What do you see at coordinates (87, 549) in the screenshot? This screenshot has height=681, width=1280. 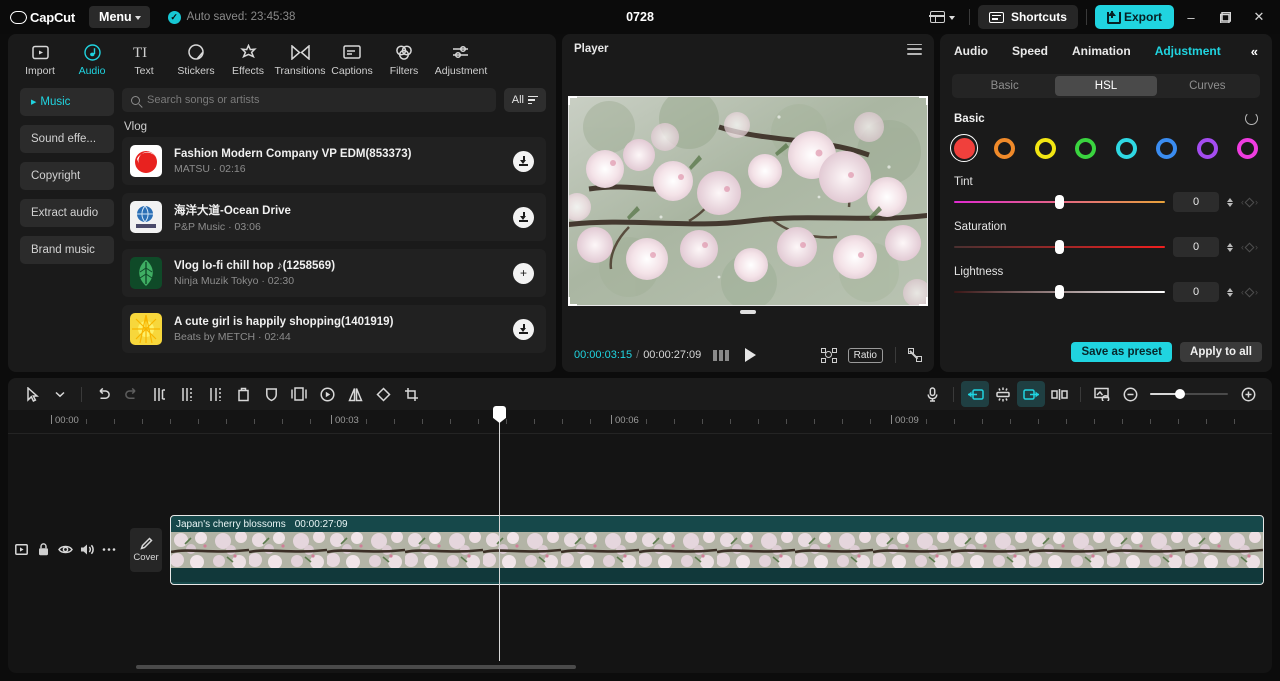 I see `volume-icon` at bounding box center [87, 549].